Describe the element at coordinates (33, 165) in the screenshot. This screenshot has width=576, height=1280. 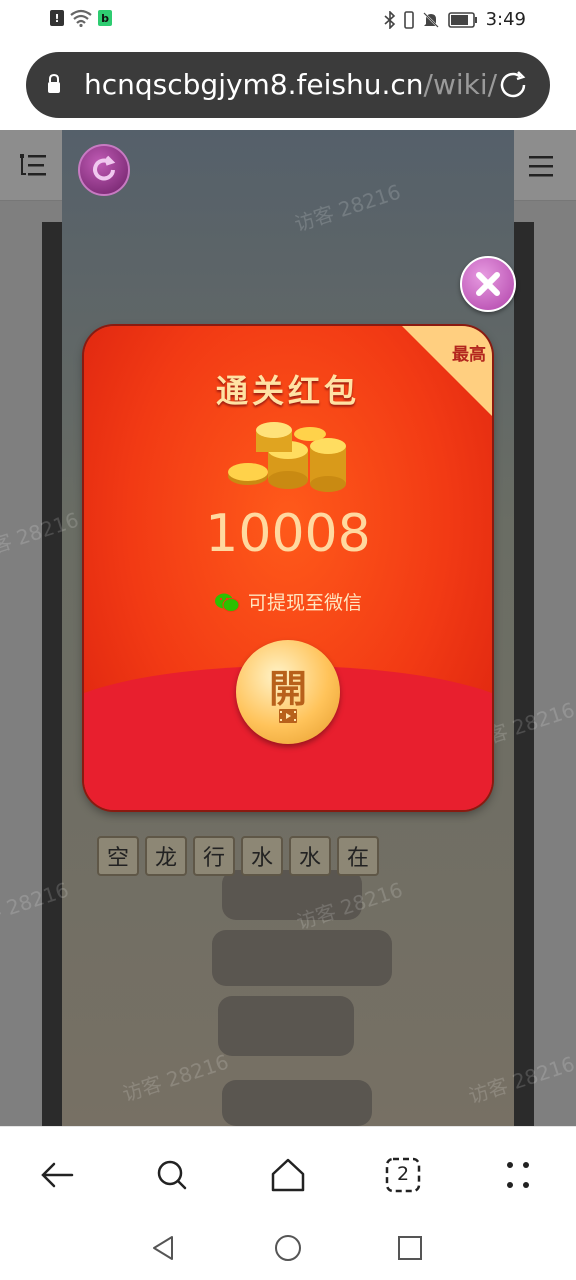
I see `toc-icon` at that location.